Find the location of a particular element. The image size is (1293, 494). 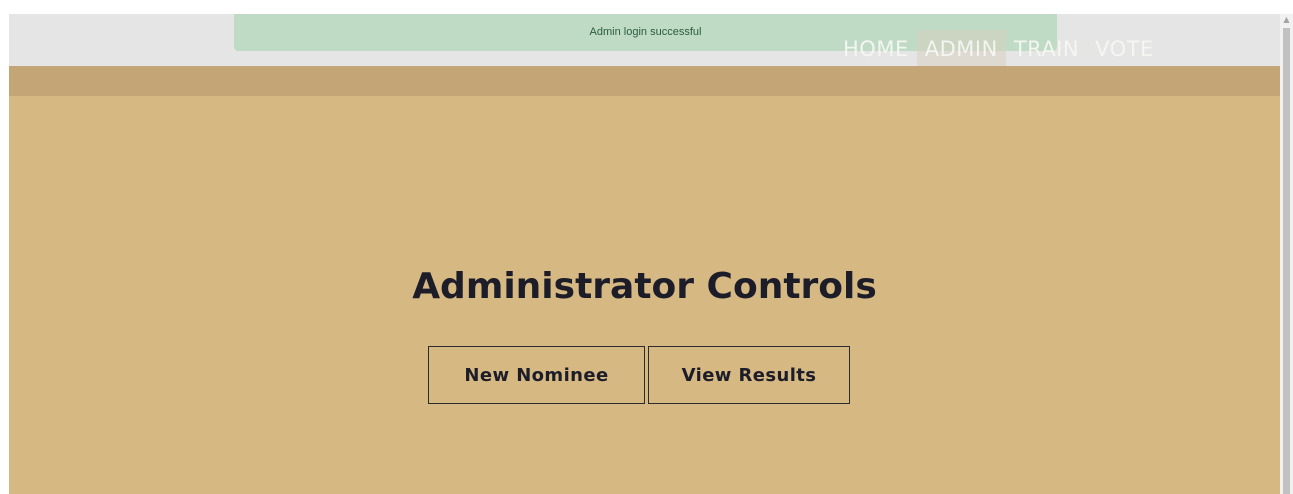

new-nominee-button: New Nominee is located at coordinates (536, 375).